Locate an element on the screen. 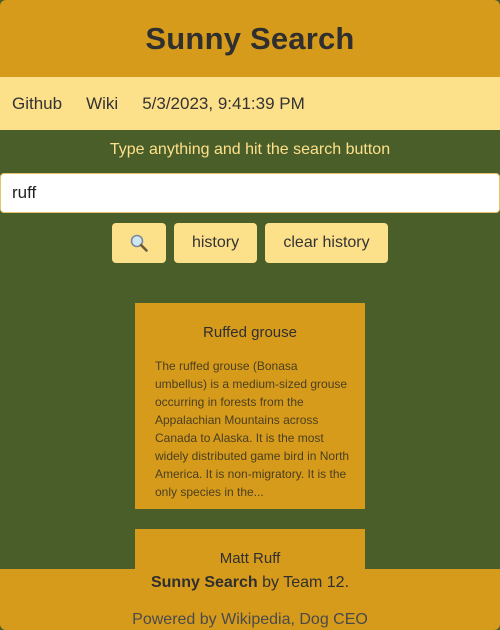 The width and height of the screenshot is (500, 630). footer-team: Team 12 is located at coordinates (314, 582).